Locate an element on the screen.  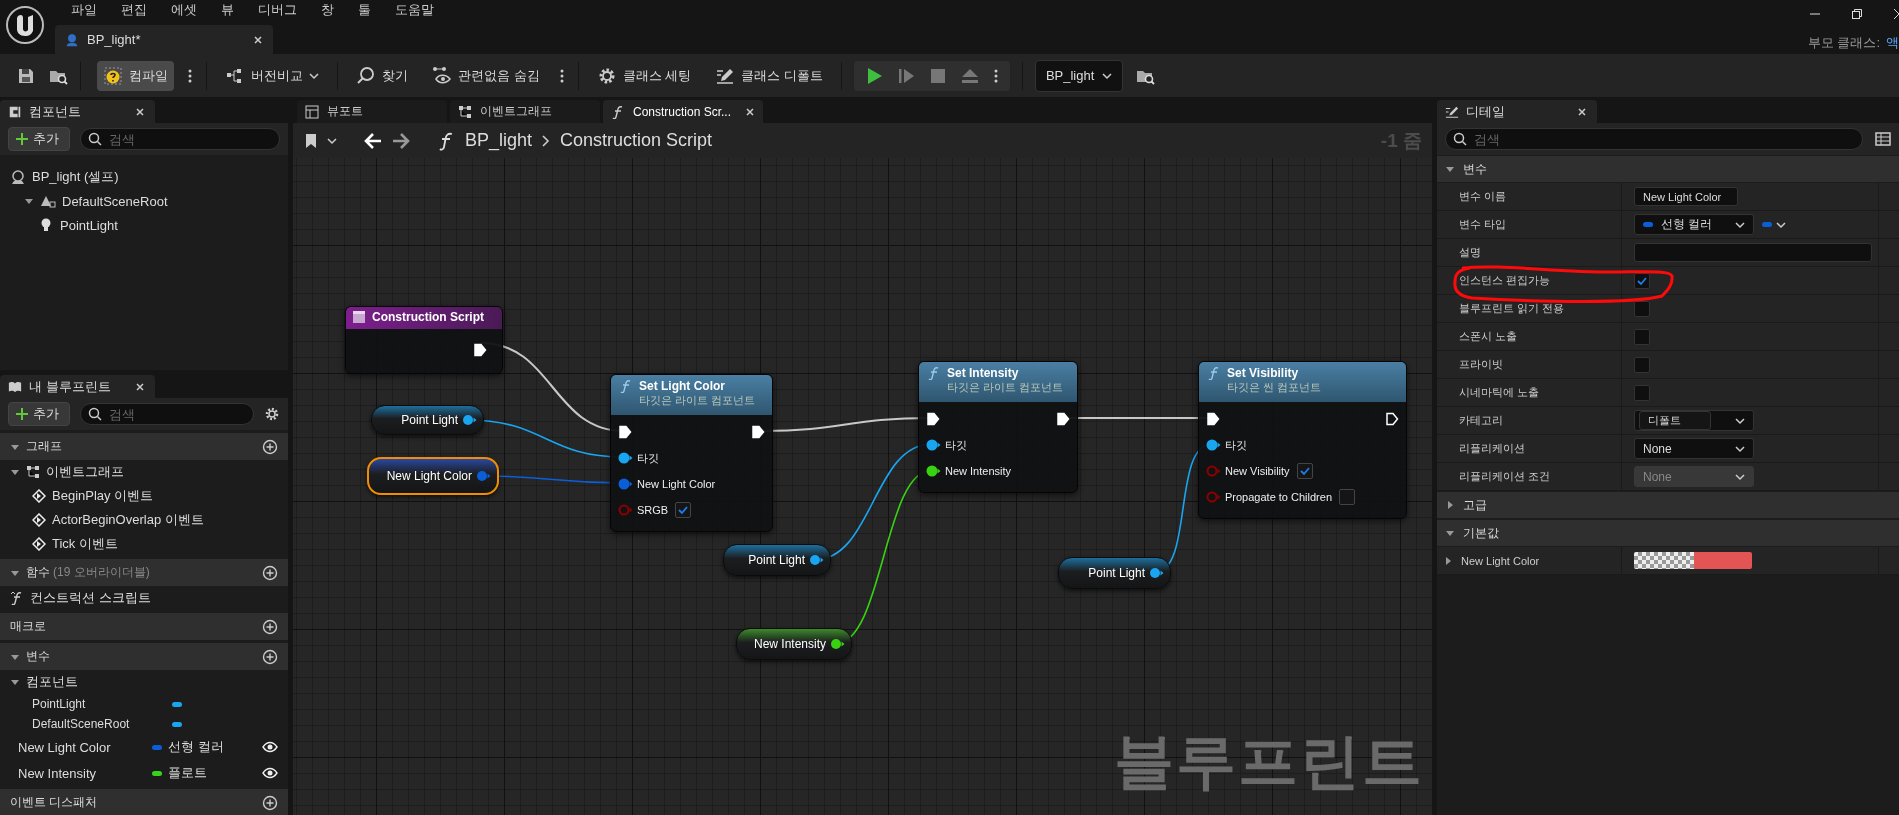
menu-item: 도움말 is located at coordinates (414, 10).